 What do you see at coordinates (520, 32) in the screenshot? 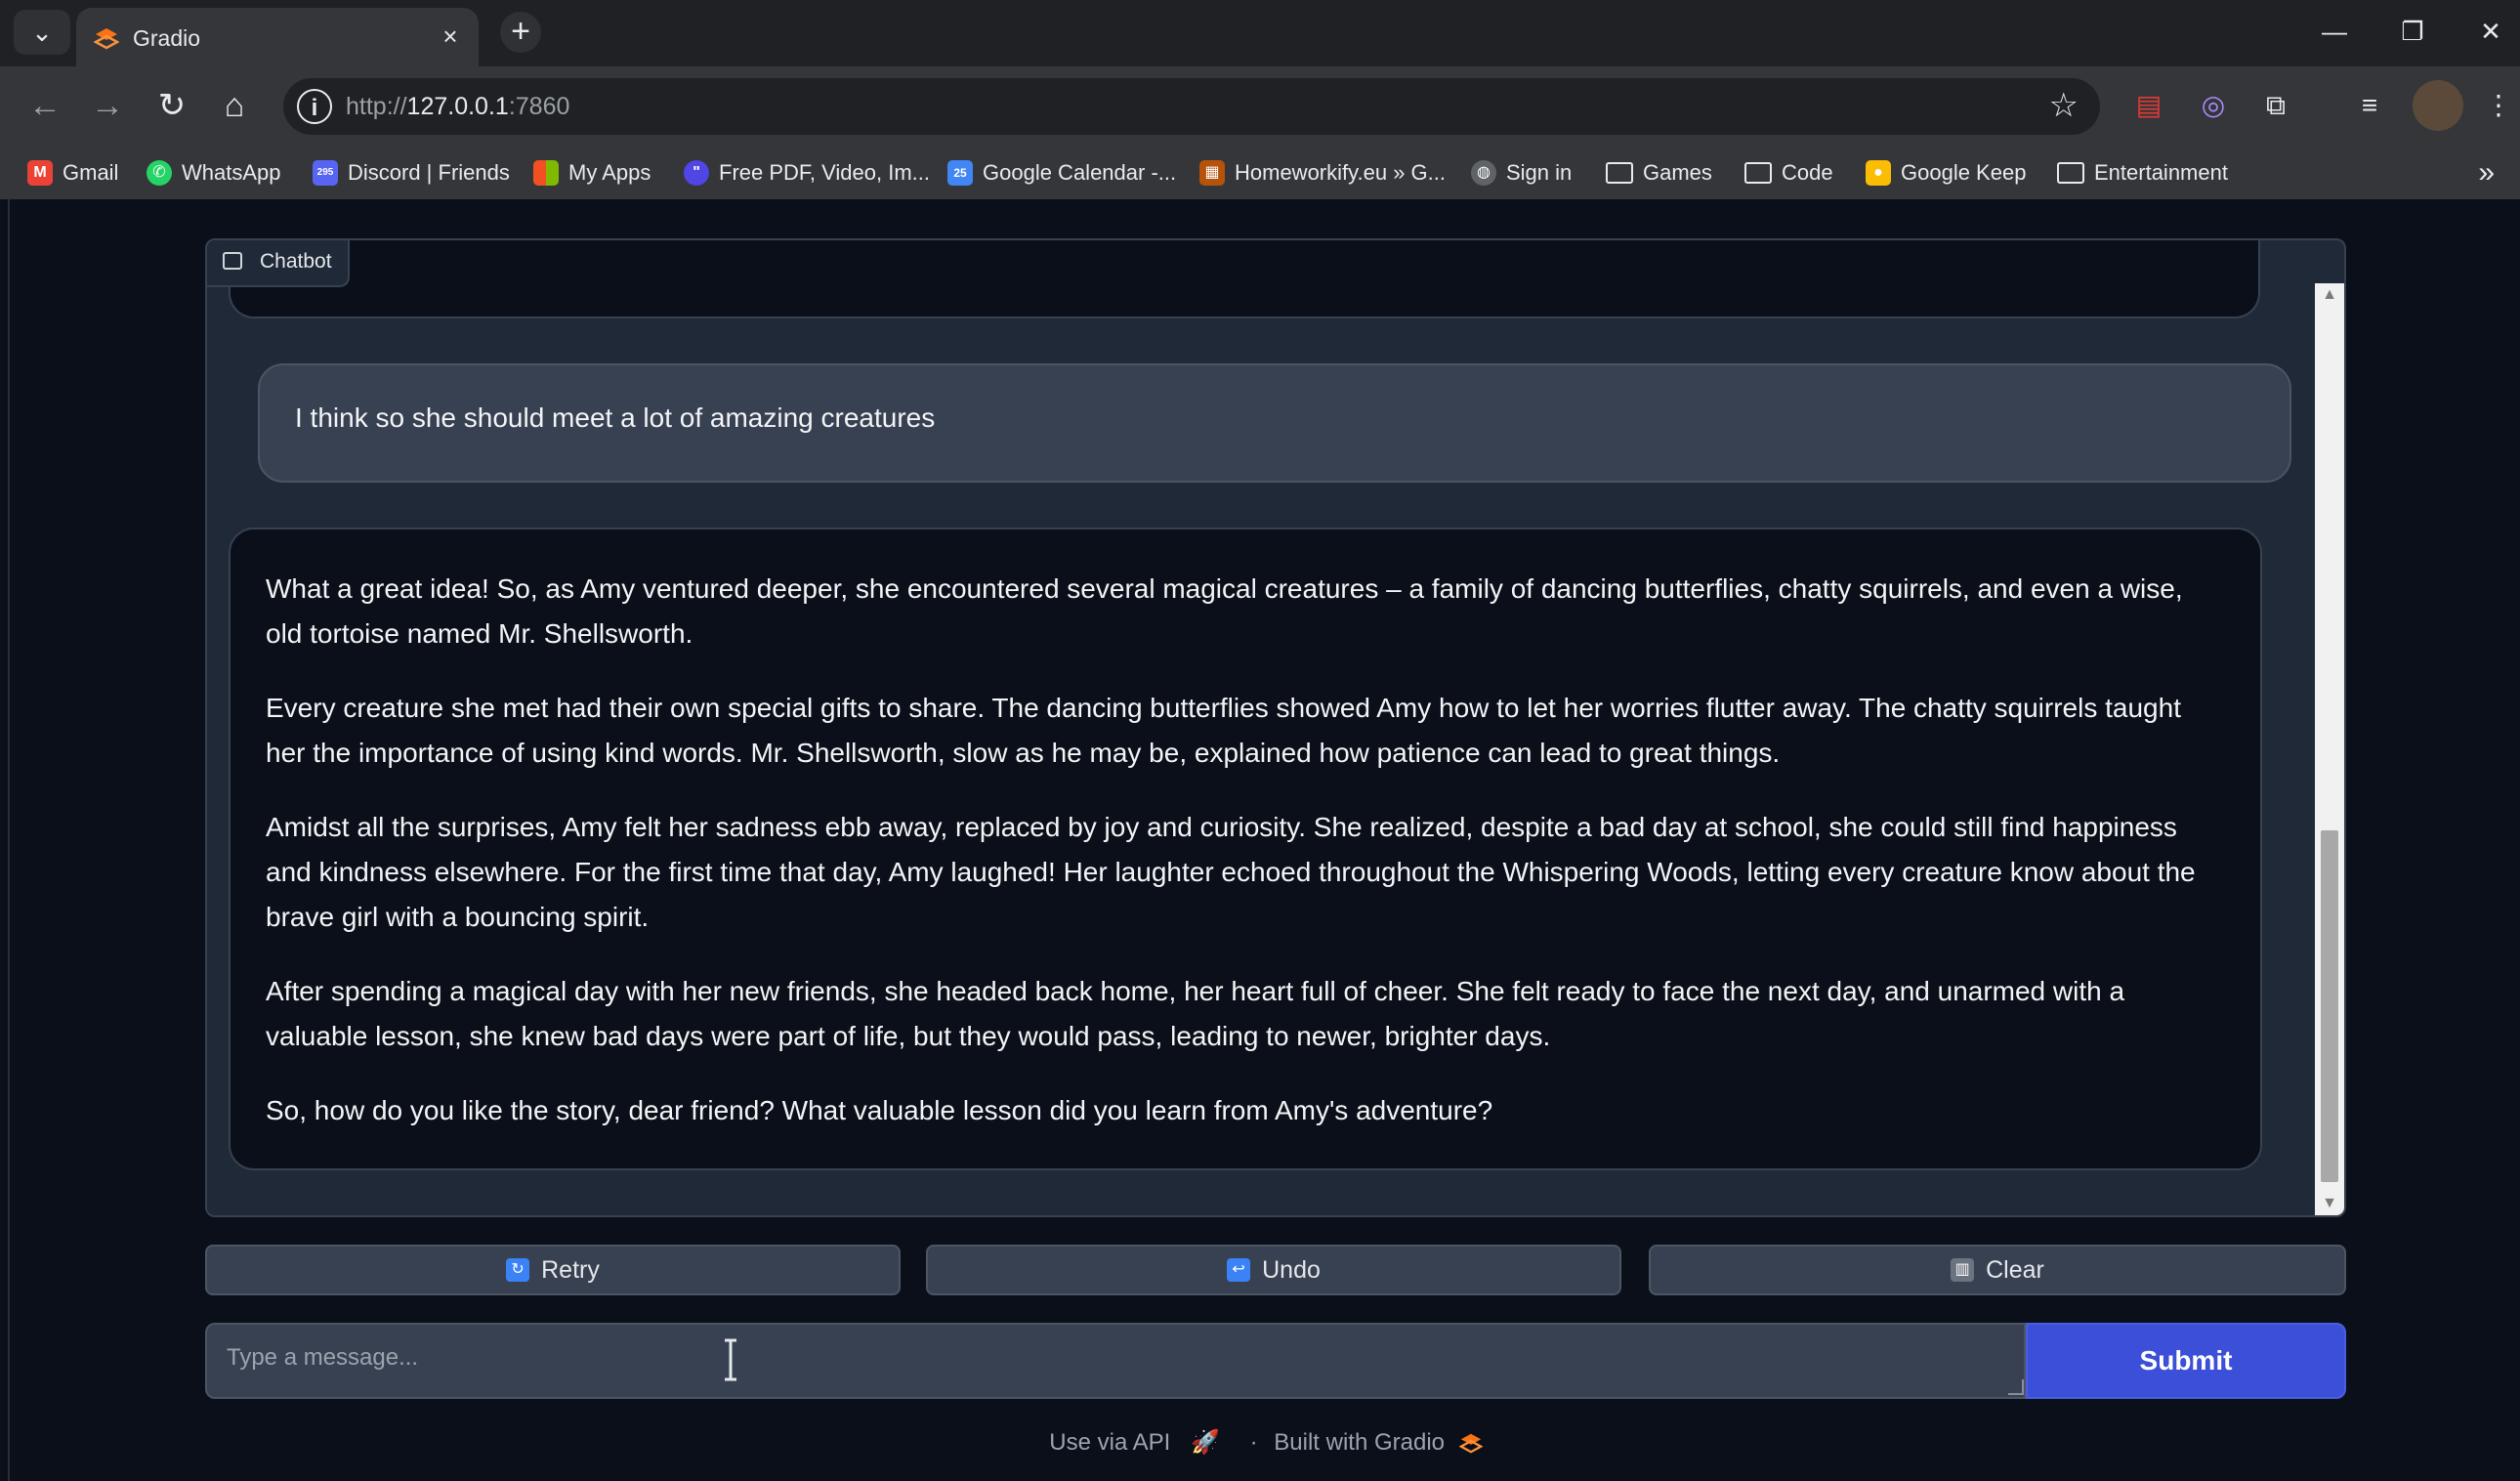
I see `new-tab-button: +` at bounding box center [520, 32].